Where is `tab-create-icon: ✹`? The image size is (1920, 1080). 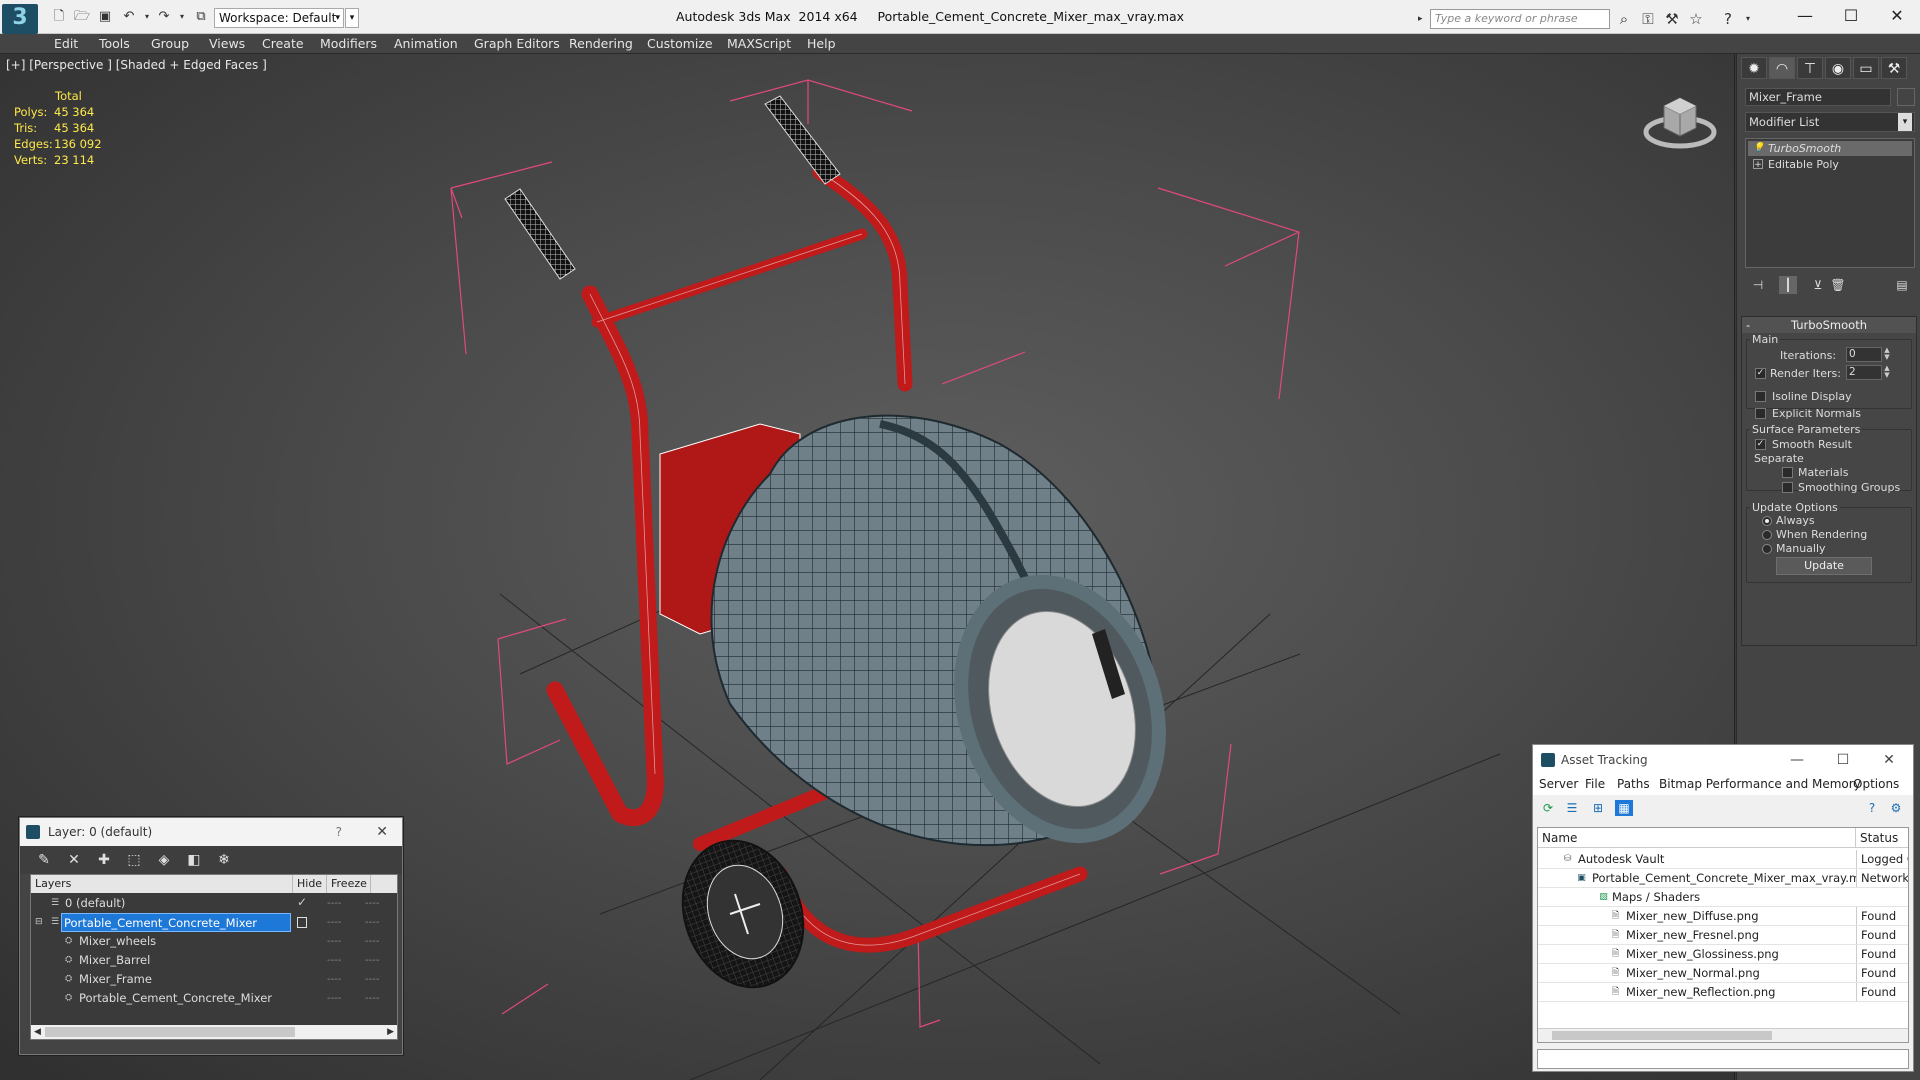
tab-create-icon: ✹ is located at coordinates (1754, 68).